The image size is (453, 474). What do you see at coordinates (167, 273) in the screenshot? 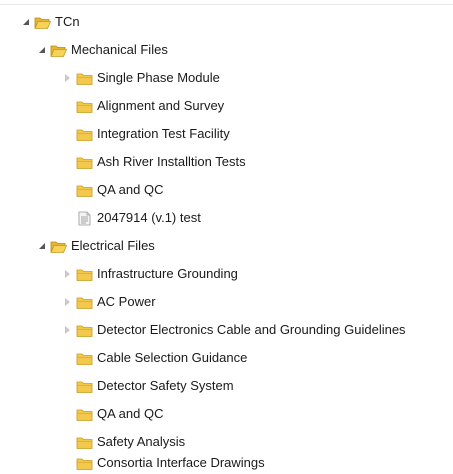
I see `tree-node-label: Infrastructure Grounding` at bounding box center [167, 273].